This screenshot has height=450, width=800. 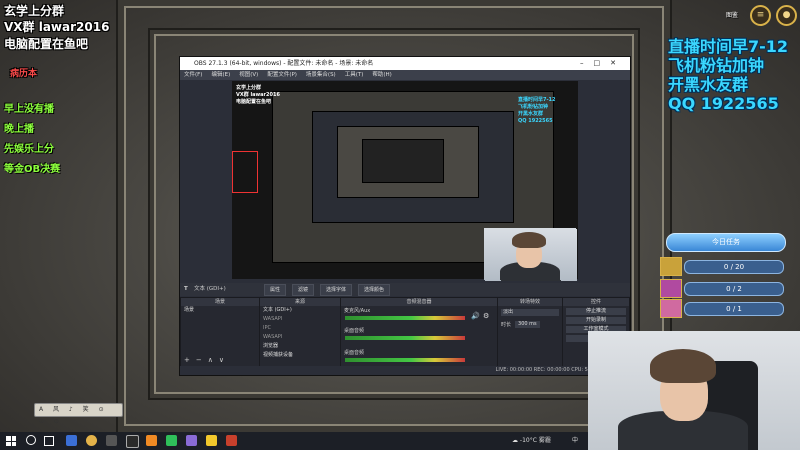 What do you see at coordinates (683, 366) in the screenshot?
I see `streamer-hair` at bounding box center [683, 366].